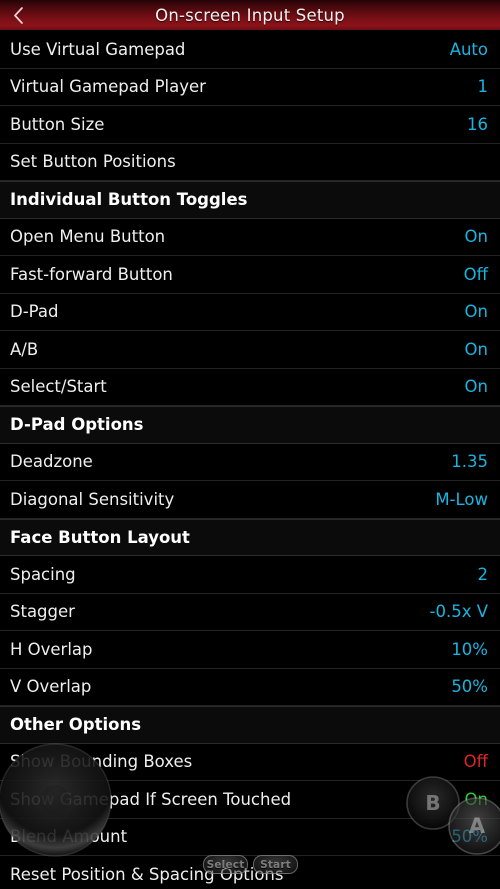  I want to click on setting-label: V Overlap, so click(51, 687).